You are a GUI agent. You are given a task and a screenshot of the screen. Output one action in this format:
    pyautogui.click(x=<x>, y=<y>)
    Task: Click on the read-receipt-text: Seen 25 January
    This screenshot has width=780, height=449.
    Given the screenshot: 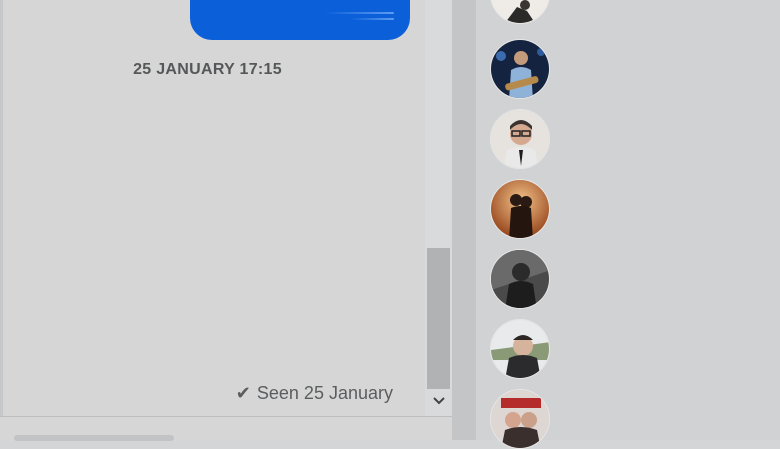 What is the action you would take?
    pyautogui.click(x=324, y=393)
    